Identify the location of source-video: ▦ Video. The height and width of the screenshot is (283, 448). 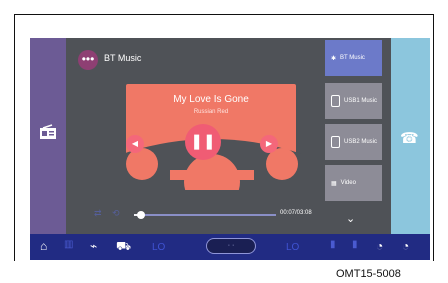
(353, 183).